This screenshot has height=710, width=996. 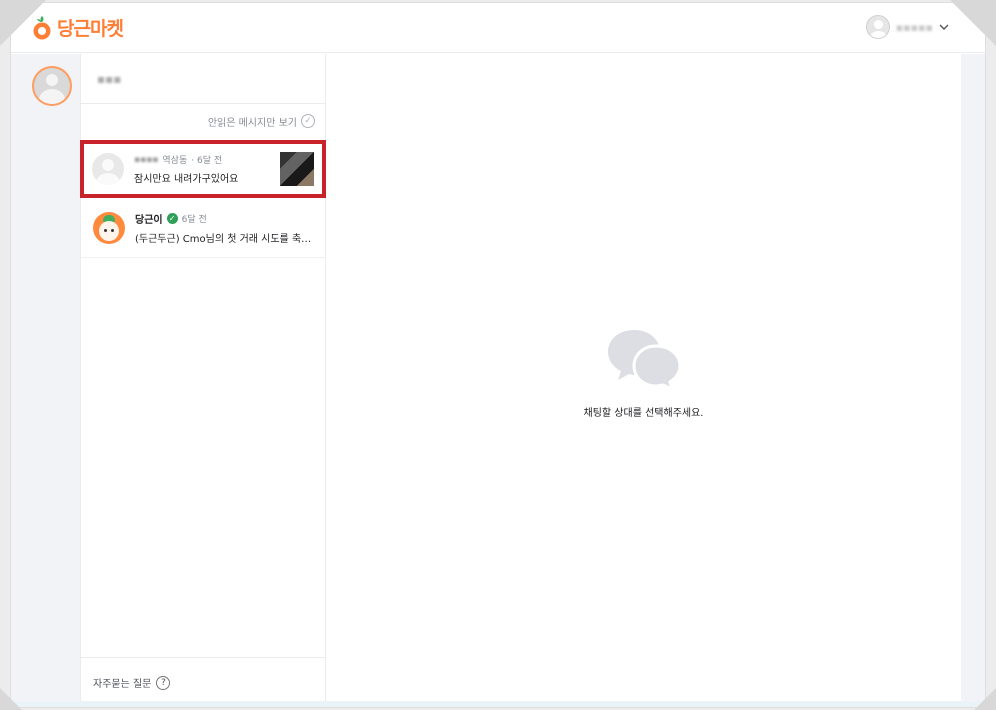 What do you see at coordinates (186, 179) in the screenshot?
I see `chat-last-message: 잠시만요 내려가구있어요` at bounding box center [186, 179].